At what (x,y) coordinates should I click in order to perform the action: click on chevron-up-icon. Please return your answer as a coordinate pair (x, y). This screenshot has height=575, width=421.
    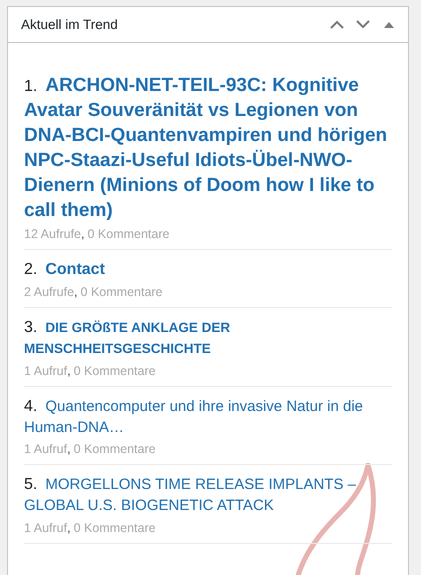
    Looking at the image, I should click on (337, 24).